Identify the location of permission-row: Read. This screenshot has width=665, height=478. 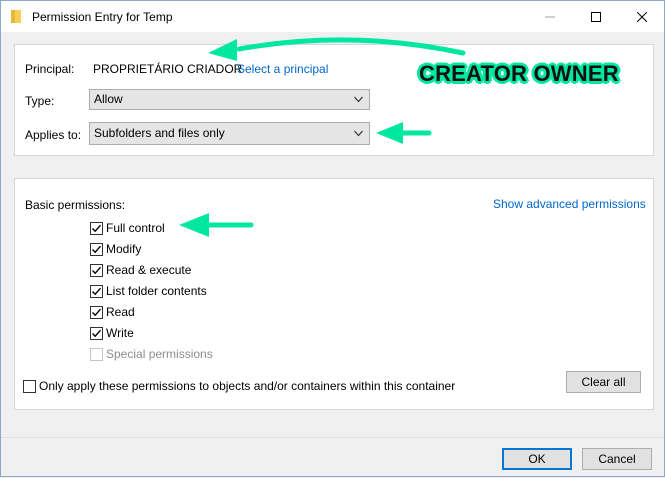
(112, 312).